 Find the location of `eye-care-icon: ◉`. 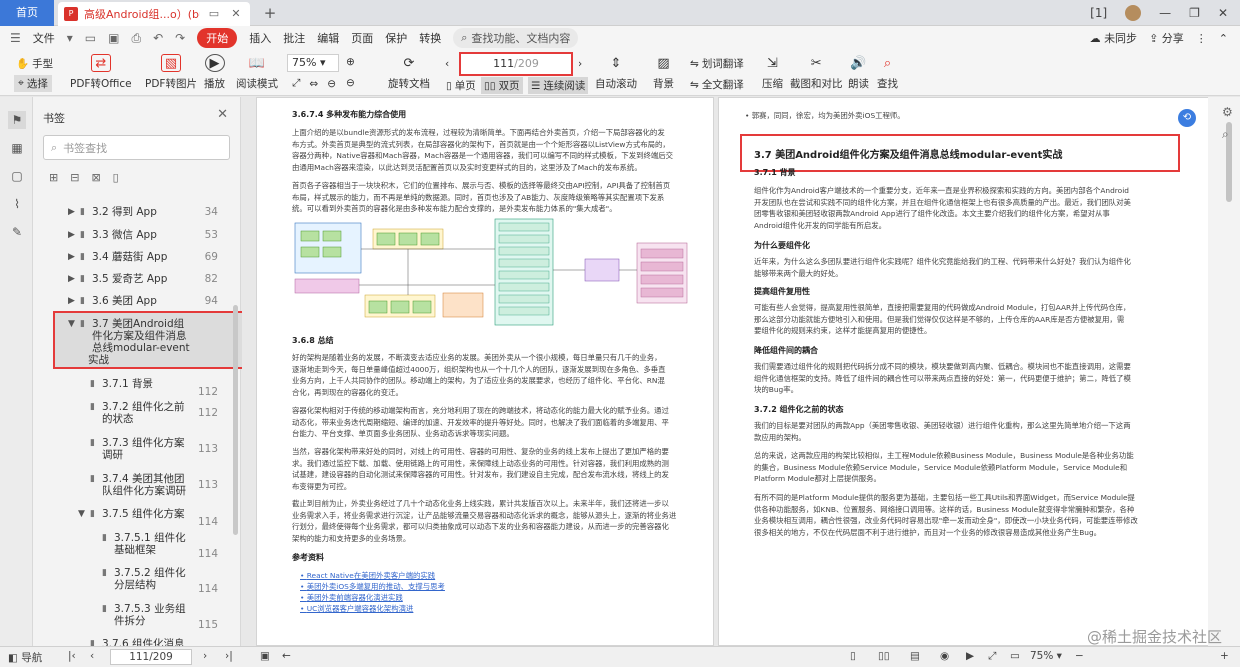

eye-care-icon: ◉ is located at coordinates (944, 656).